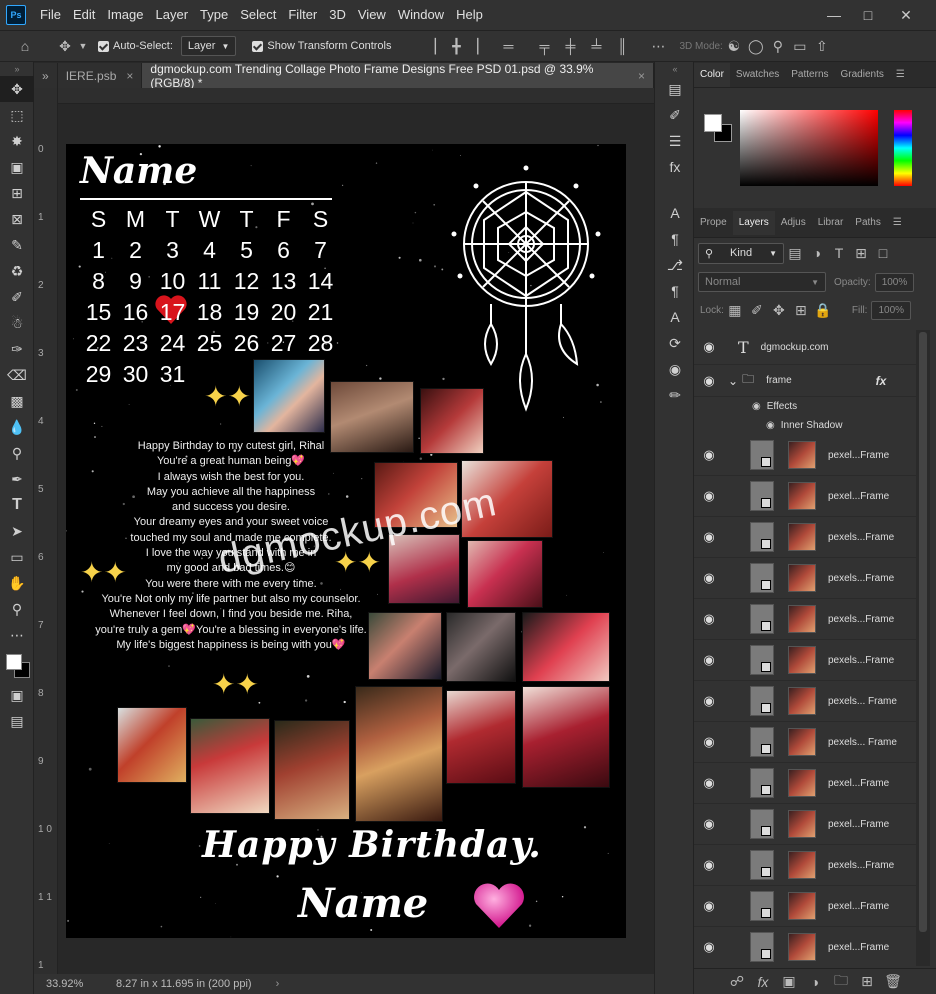 This screenshot has width=936, height=994. Describe the element at coordinates (763, 982) in the screenshot. I see `fx-icon: fx` at that location.